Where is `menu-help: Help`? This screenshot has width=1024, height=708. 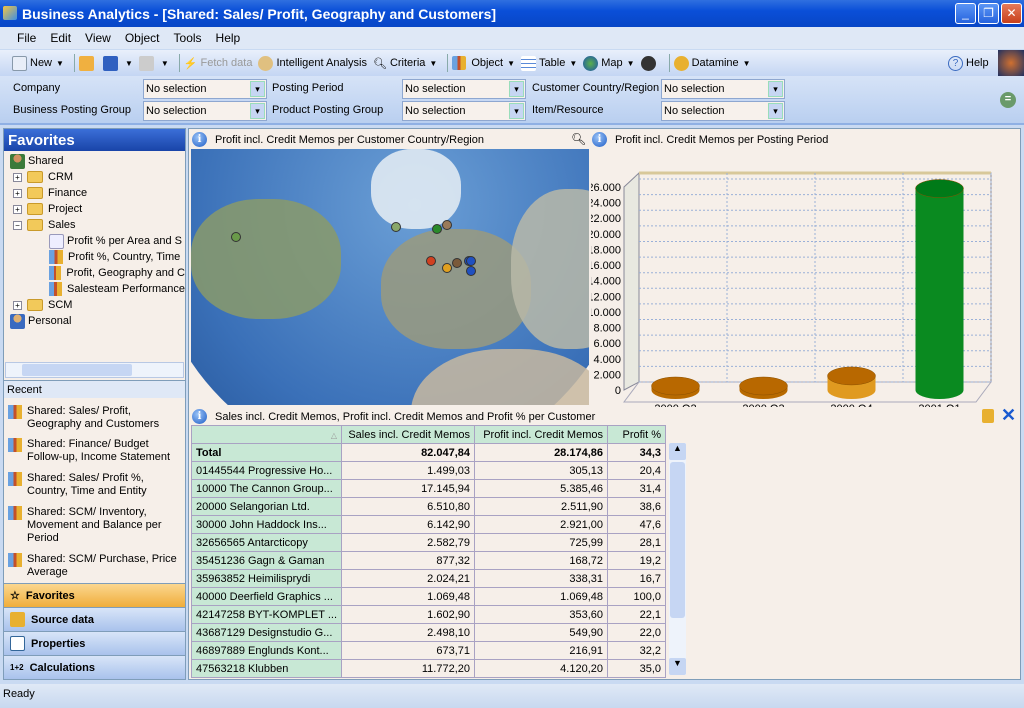
menu-help: Help is located at coordinates (228, 38).